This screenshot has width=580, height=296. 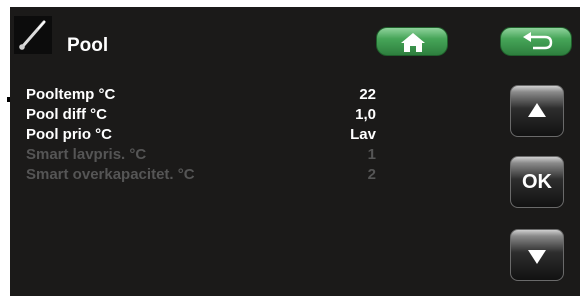 What do you see at coordinates (201, 175) in the screenshot?
I see `list-item-smart-overkapacitet: Smart overkapacitet. °C 2` at bounding box center [201, 175].